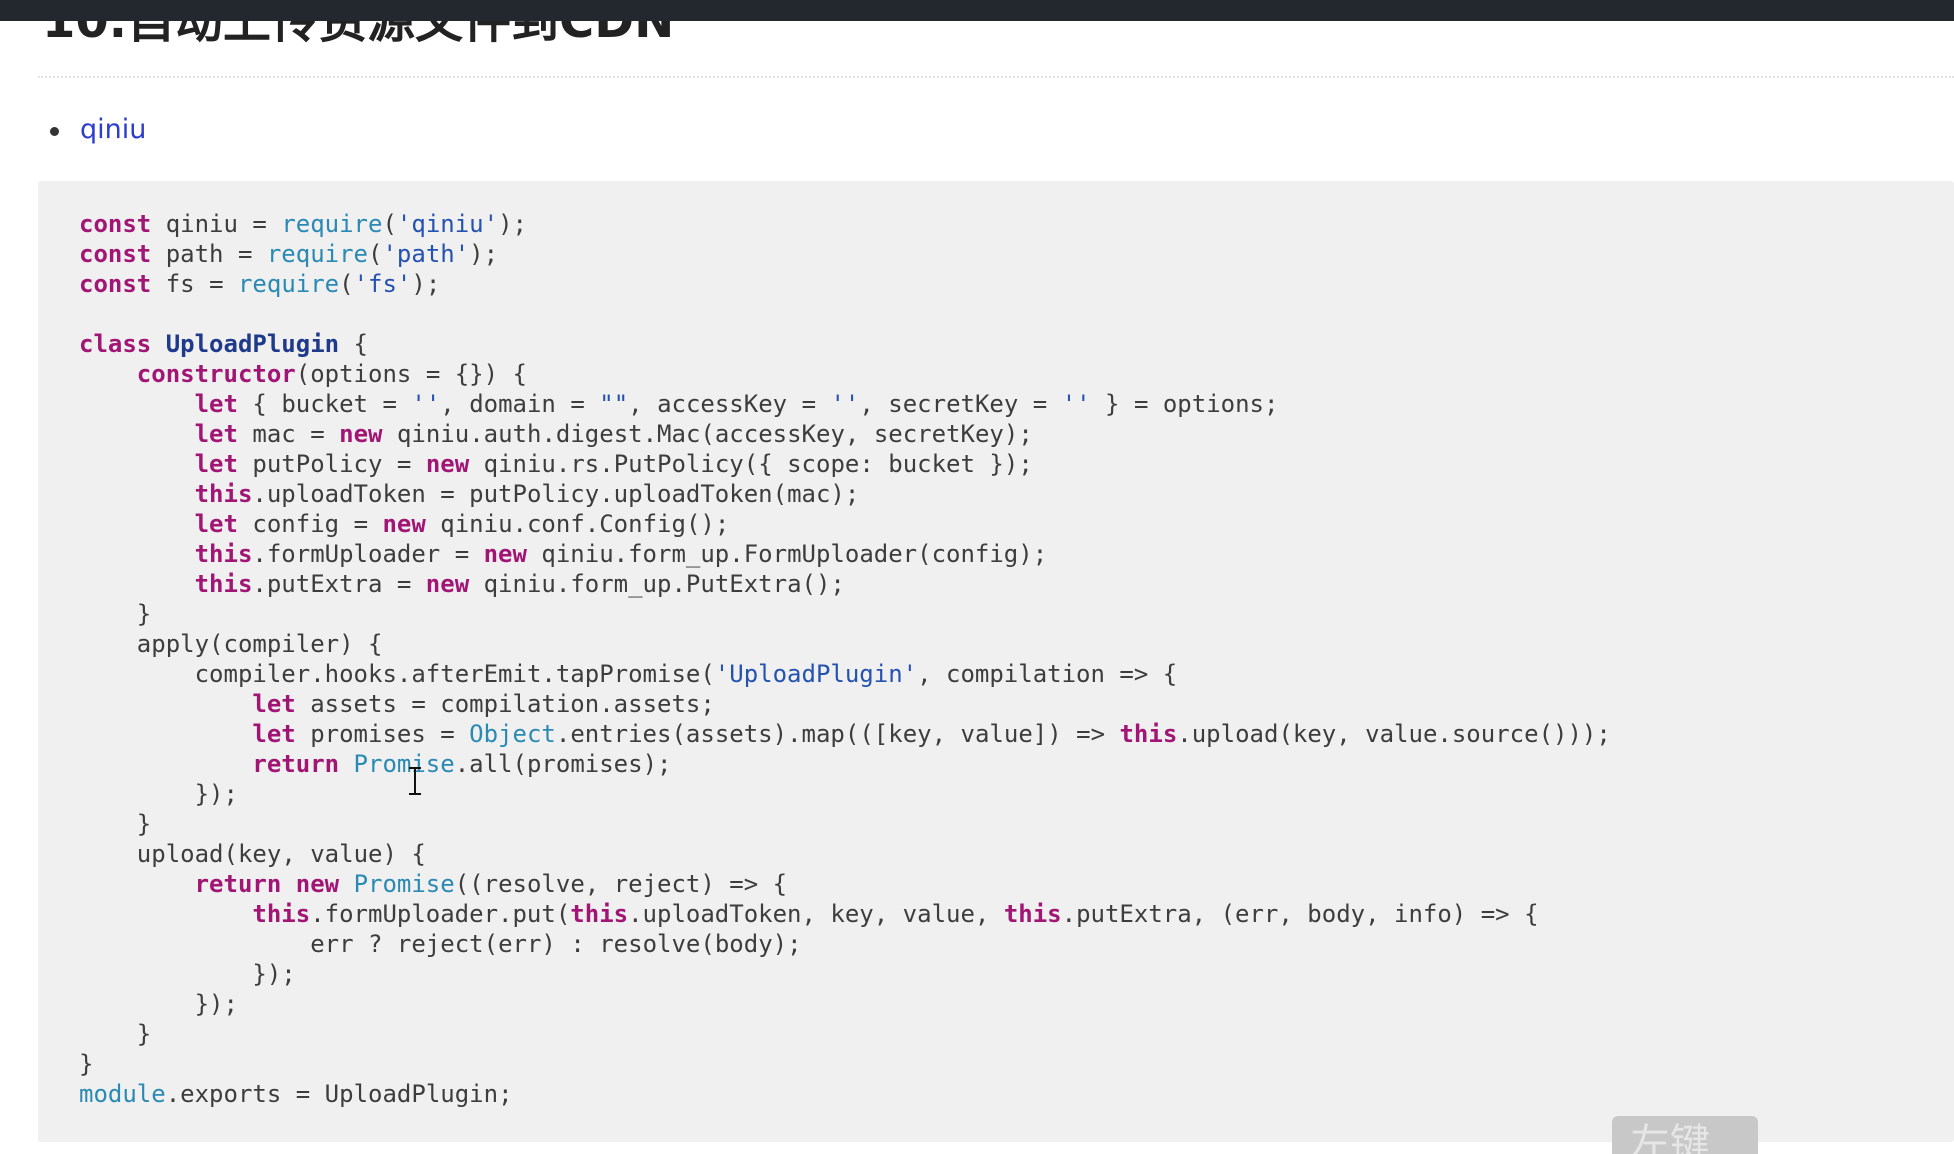  I want to click on code-line: err ? reject(err) : resolve(body);, so click(556, 944).